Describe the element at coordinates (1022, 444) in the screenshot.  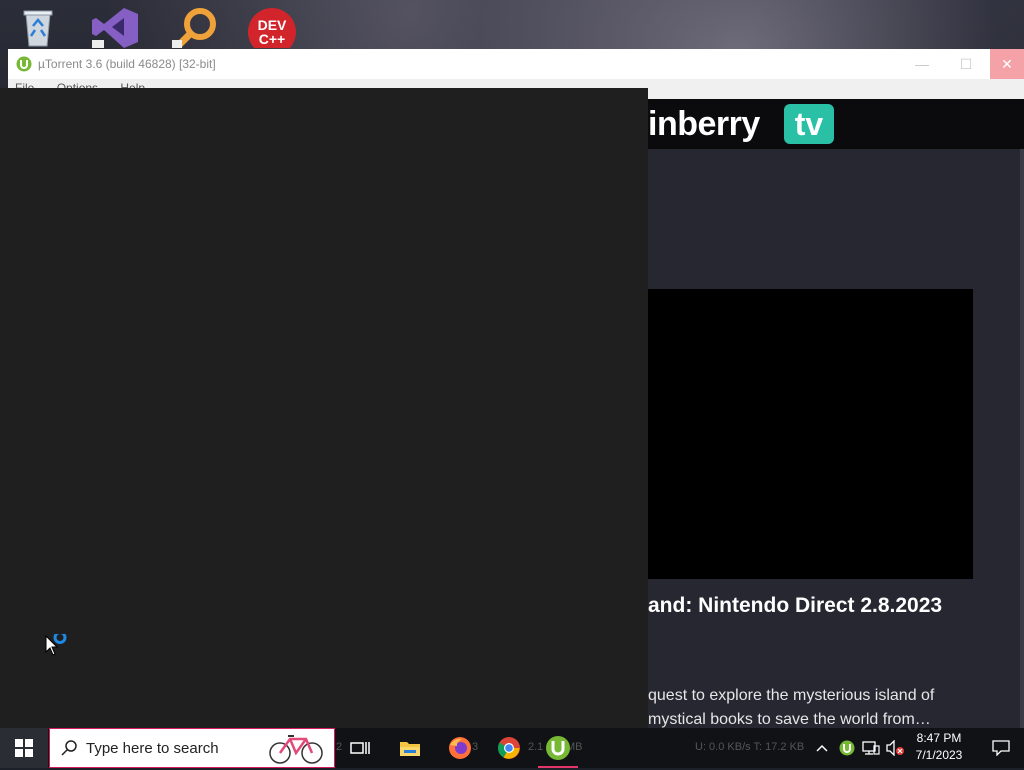
I see `ad-scrollbar` at that location.